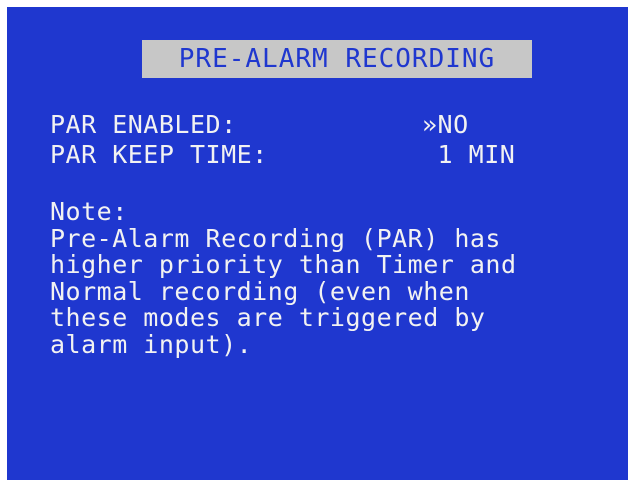 This screenshot has width=635, height=487. What do you see at coordinates (275, 238) in the screenshot?
I see `note-line: Pre-Alarm Recording (PAR) has` at bounding box center [275, 238].